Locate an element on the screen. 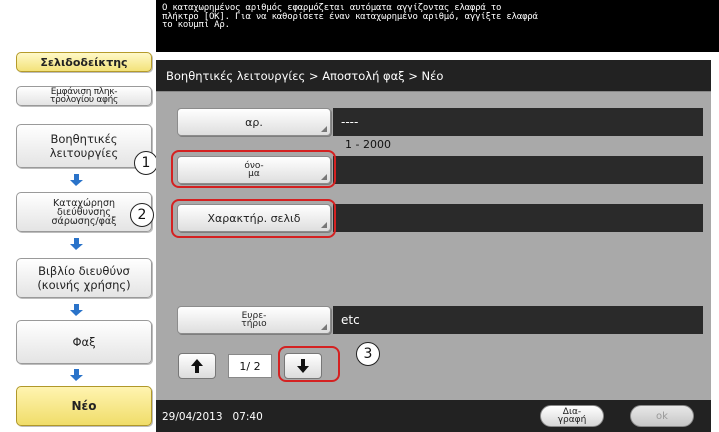  index-button: Ευρε- τήριο is located at coordinates (254, 320).